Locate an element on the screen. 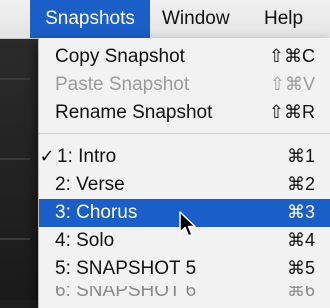 The image size is (330, 308). menu-item-label: 2: Verse is located at coordinates (90, 184).